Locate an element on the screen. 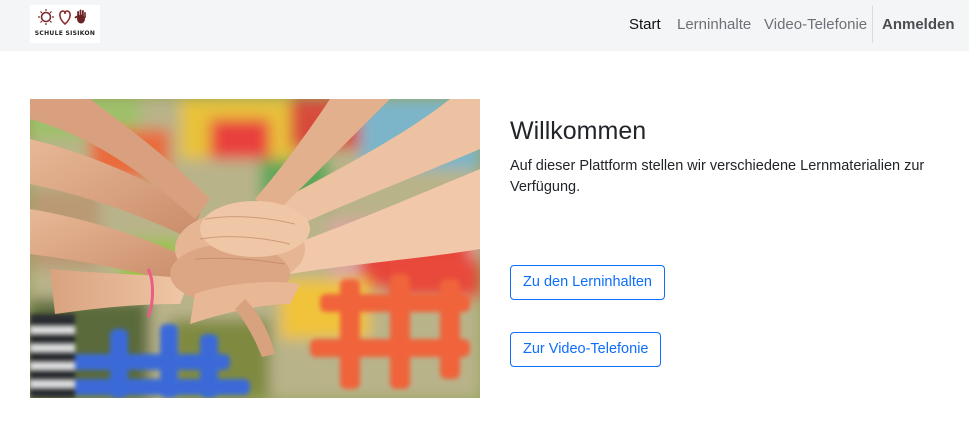 The width and height of the screenshot is (969, 431). logo-graphic is located at coordinates (62, 17).